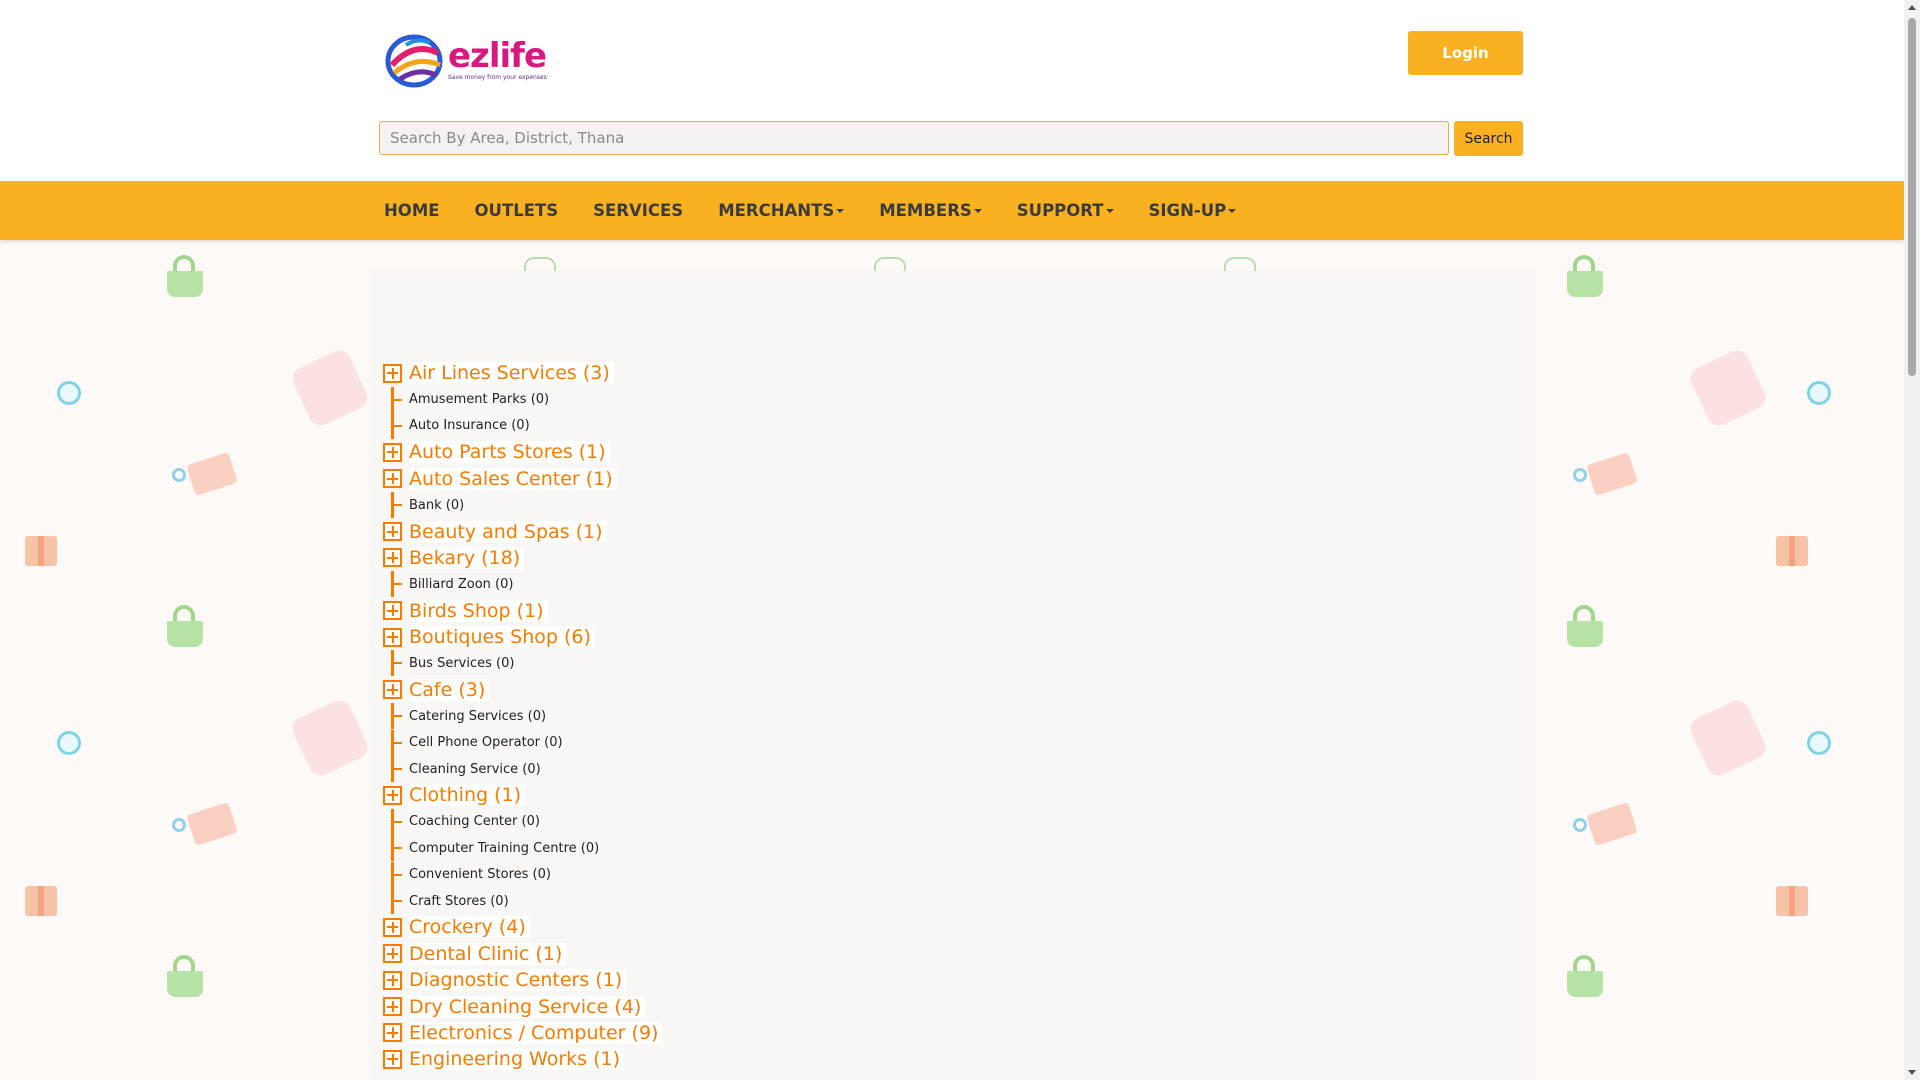 The height and width of the screenshot is (1080, 1920). I want to click on category-node: Auto Insurance (0), so click(522, 425).